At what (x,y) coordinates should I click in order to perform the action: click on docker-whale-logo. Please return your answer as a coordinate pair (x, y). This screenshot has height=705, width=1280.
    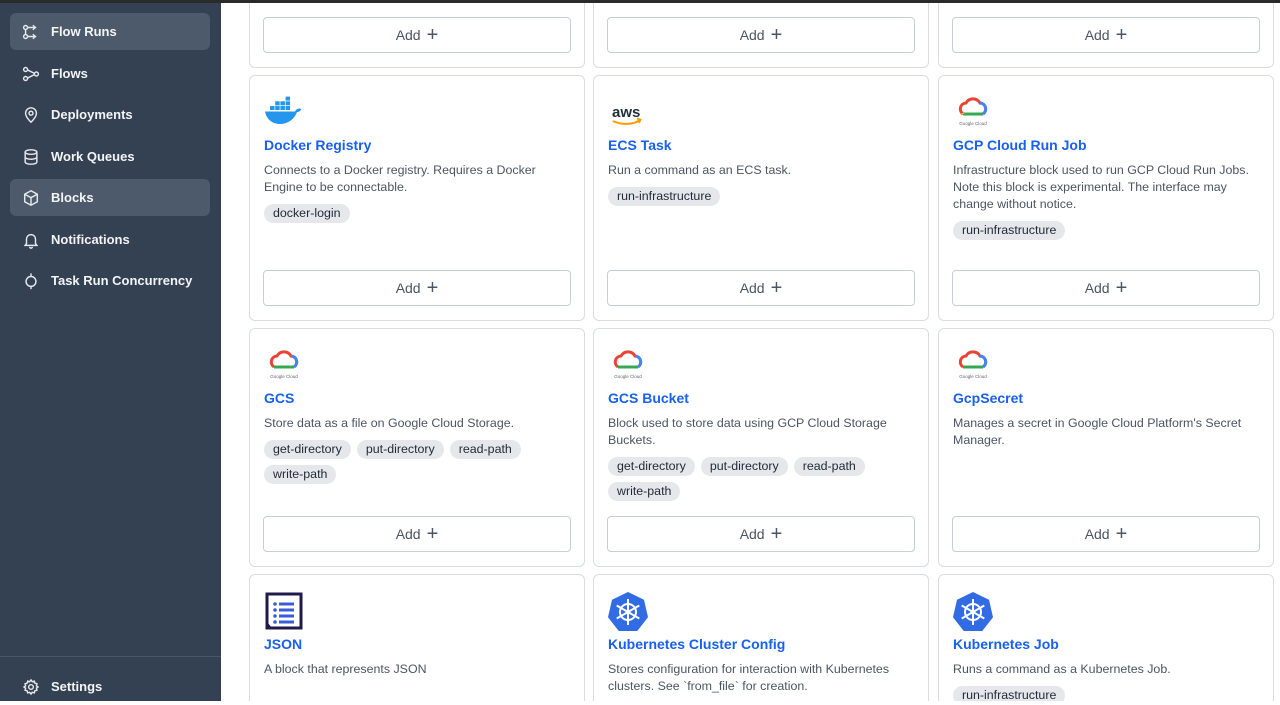
    Looking at the image, I should click on (283, 110).